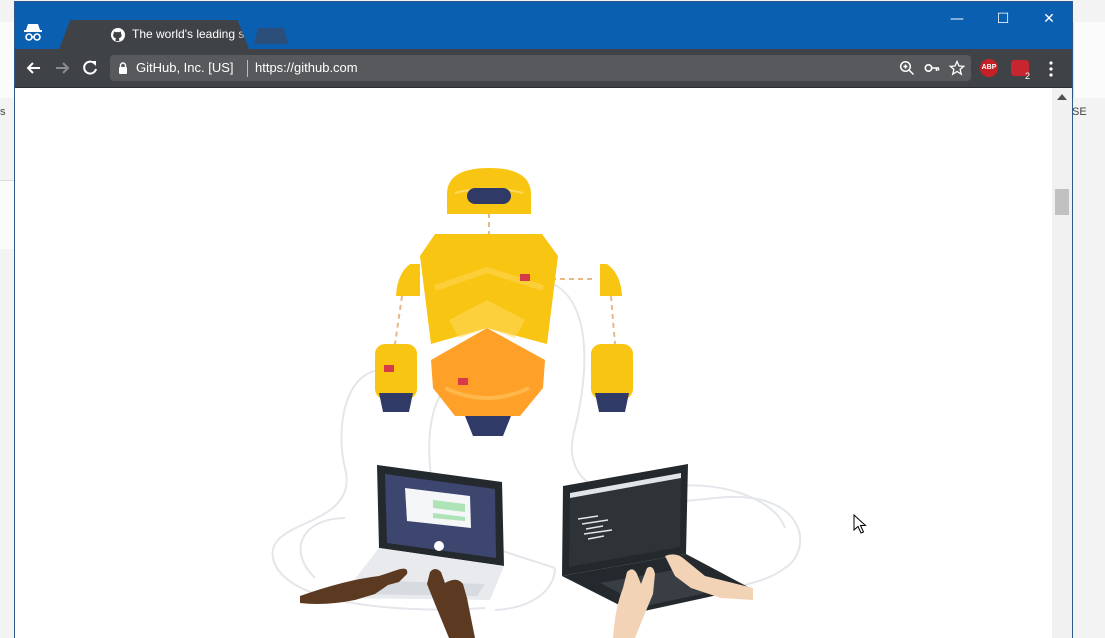 This screenshot has height=638, width=1105. Describe the element at coordinates (118, 35) in the screenshot. I see `github-logo-icon` at that location.